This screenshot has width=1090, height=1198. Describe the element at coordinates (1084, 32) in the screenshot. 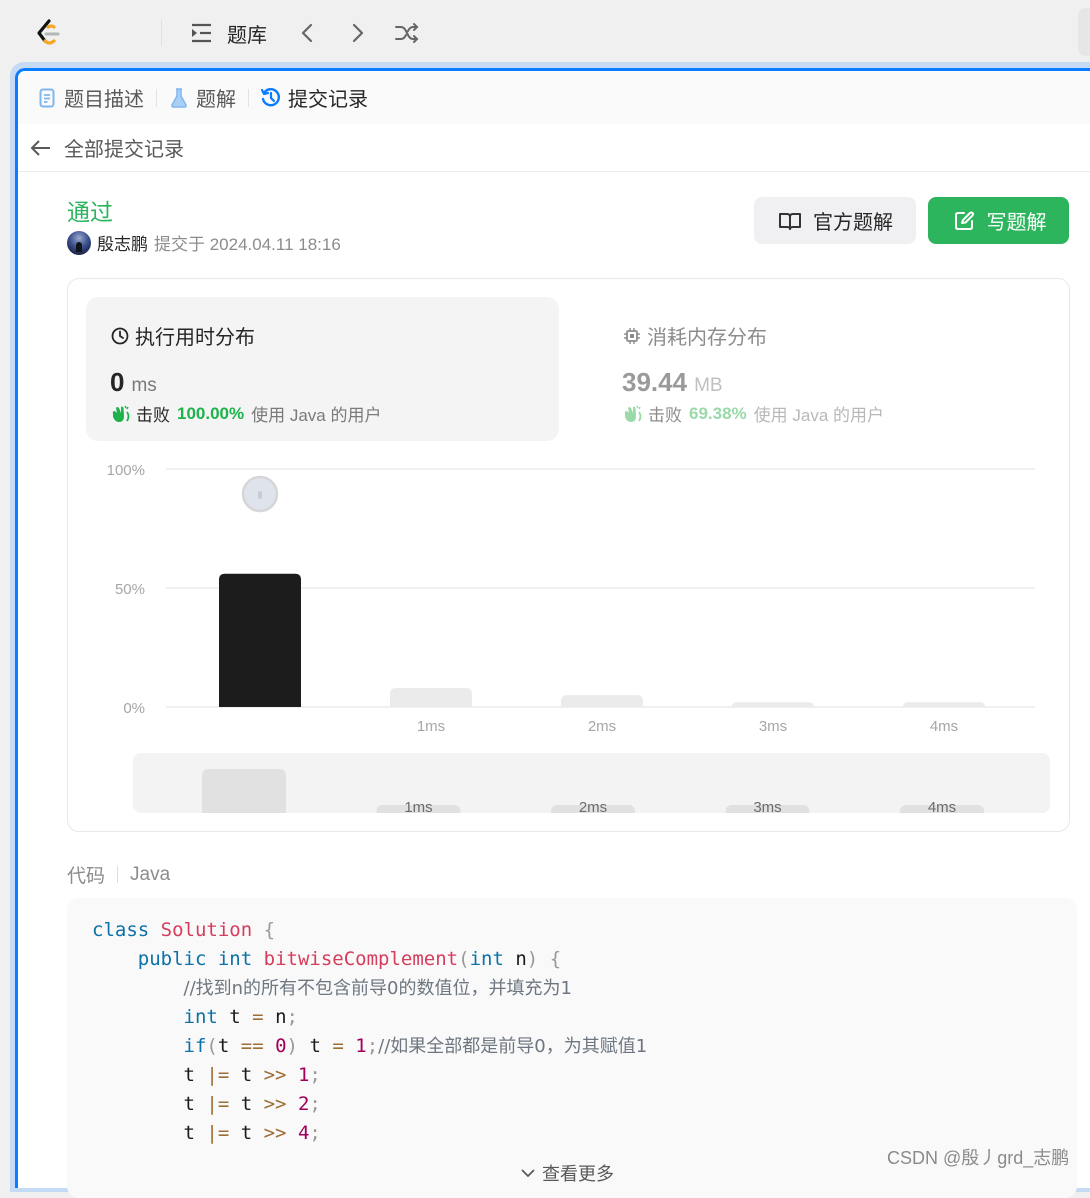

I see `topbar-right-button` at that location.